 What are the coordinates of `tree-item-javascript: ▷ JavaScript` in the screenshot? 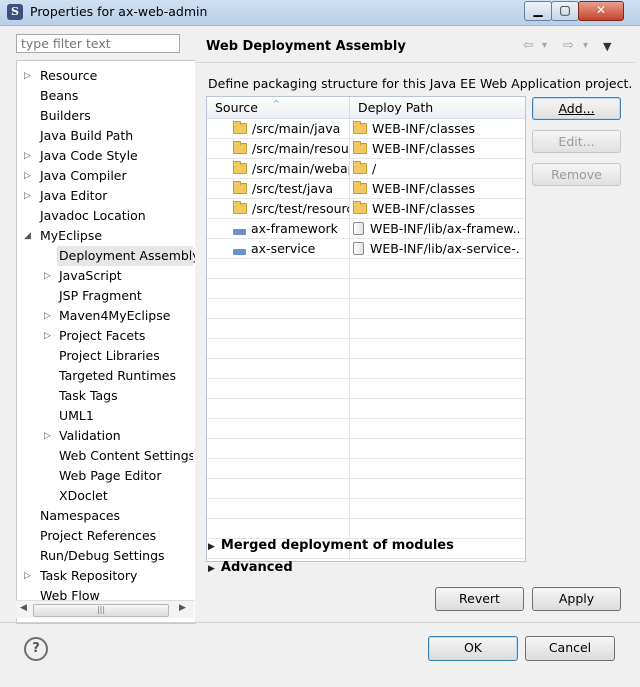 It's located at (105, 276).